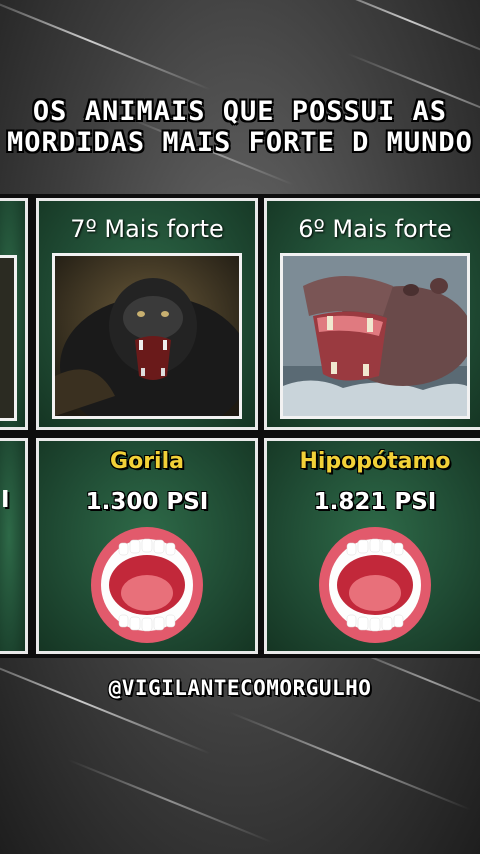 The image size is (480, 854). What do you see at coordinates (147, 502) in the screenshot?
I see `bite-force: 1.300 PSI` at bounding box center [147, 502].